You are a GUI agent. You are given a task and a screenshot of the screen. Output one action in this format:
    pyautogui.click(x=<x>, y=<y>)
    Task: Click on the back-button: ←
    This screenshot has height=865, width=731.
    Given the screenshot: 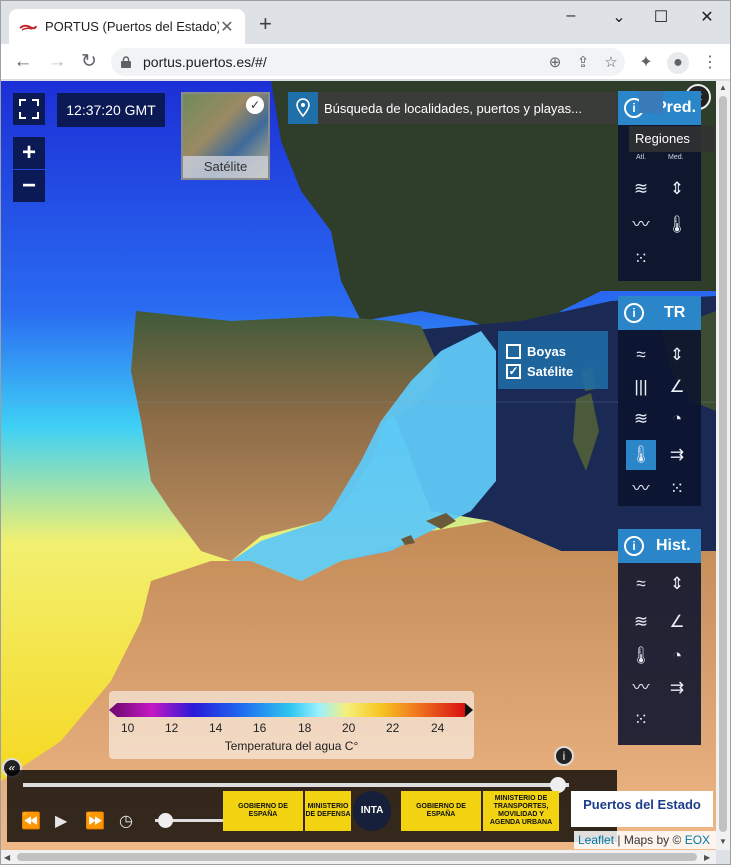 What is the action you would take?
    pyautogui.click(x=23, y=62)
    